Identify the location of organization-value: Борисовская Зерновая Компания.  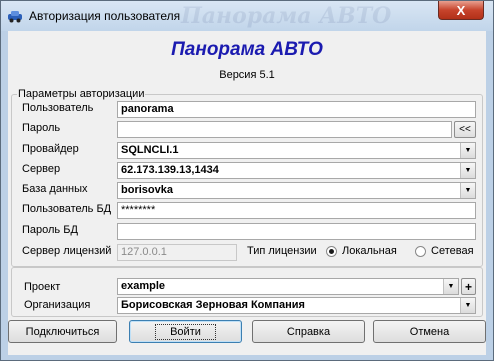
(213, 305).